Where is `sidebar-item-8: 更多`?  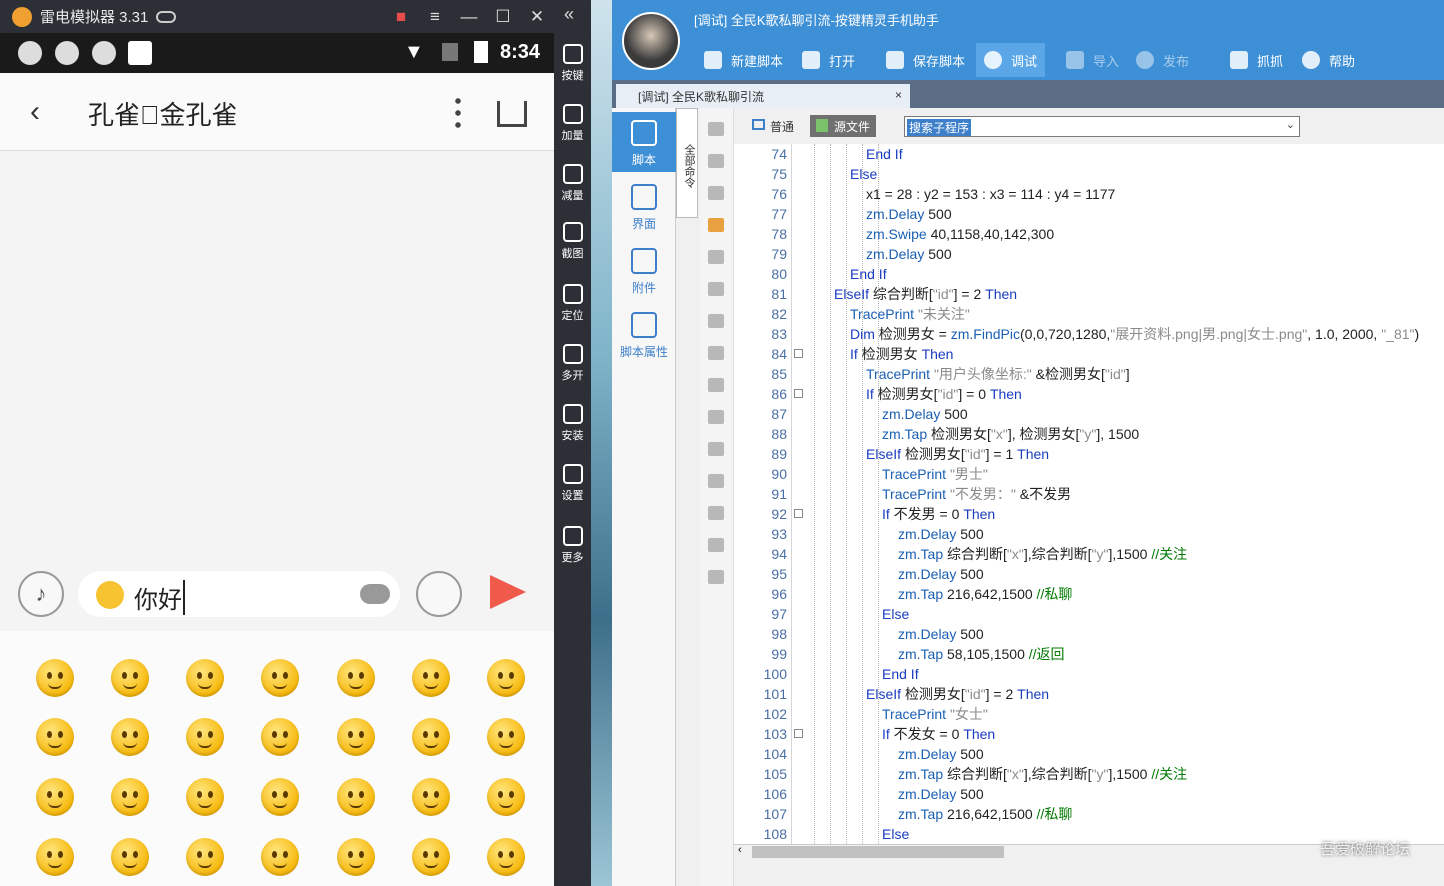
sidebar-item-8: 更多 is located at coordinates (572, 545).